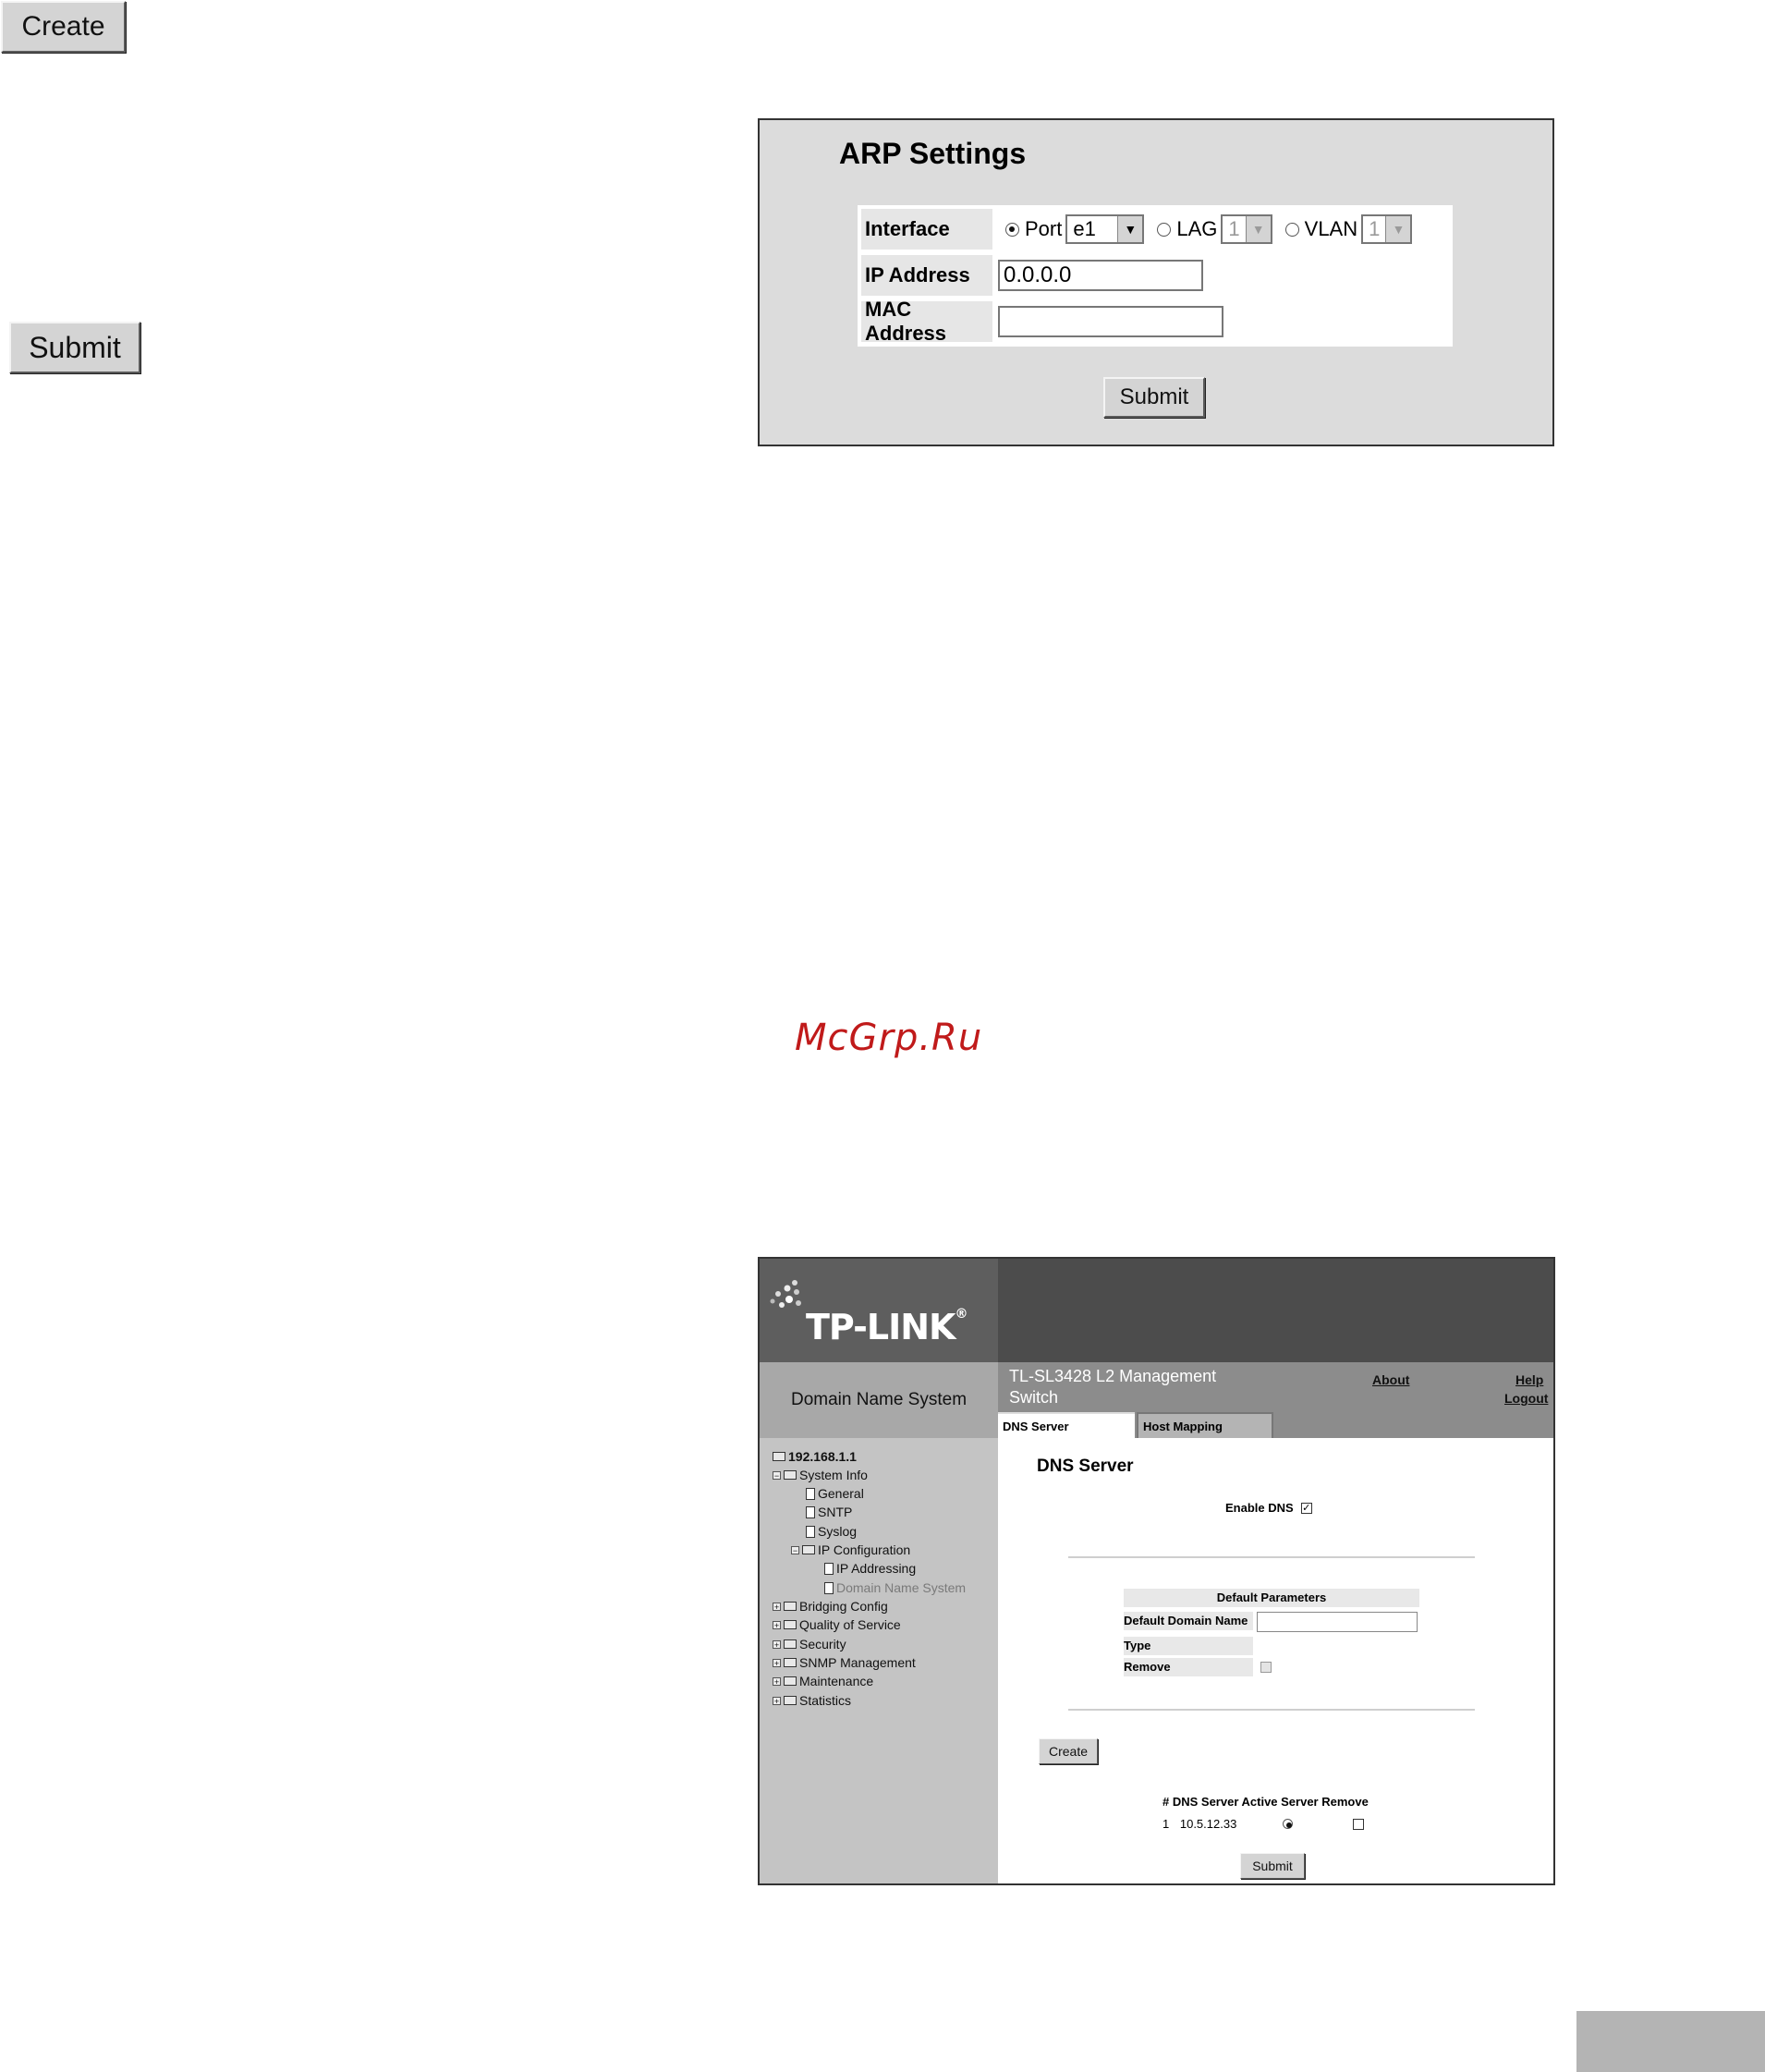 This screenshot has width=1765, height=2072. What do you see at coordinates (1188, 1667) in the screenshot?
I see `remove-label: Remove` at bounding box center [1188, 1667].